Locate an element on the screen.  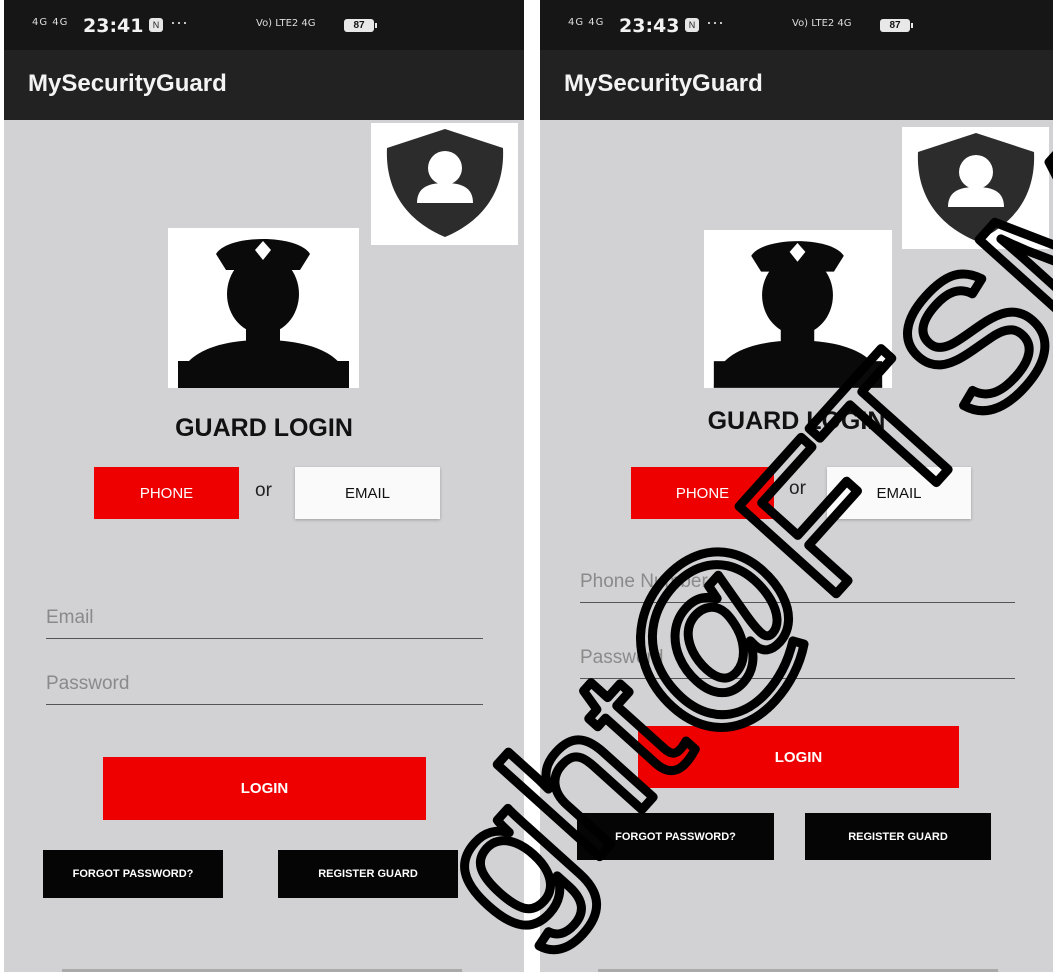
phone-number-input is located at coordinates (797, 582).